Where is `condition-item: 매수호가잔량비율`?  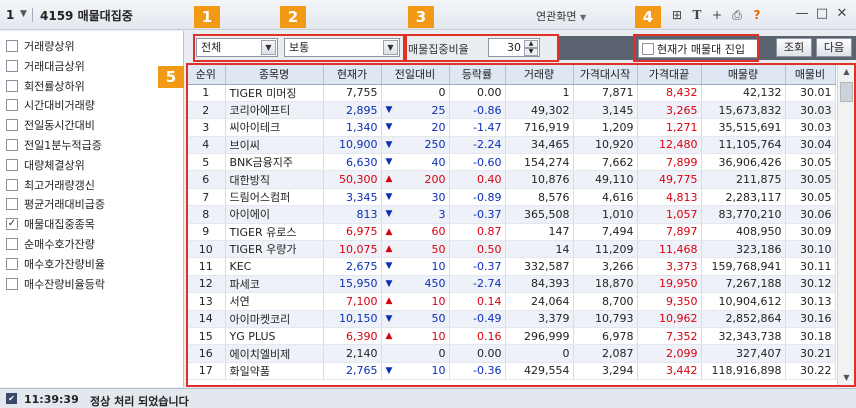 condition-item: 매수호가잔량비율 is located at coordinates (55, 264).